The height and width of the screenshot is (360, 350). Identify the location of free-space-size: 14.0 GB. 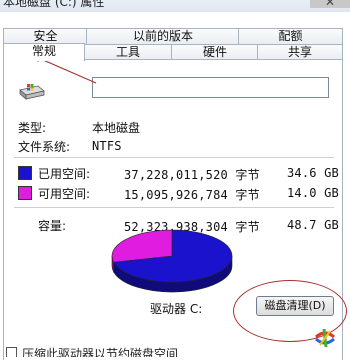
(313, 193).